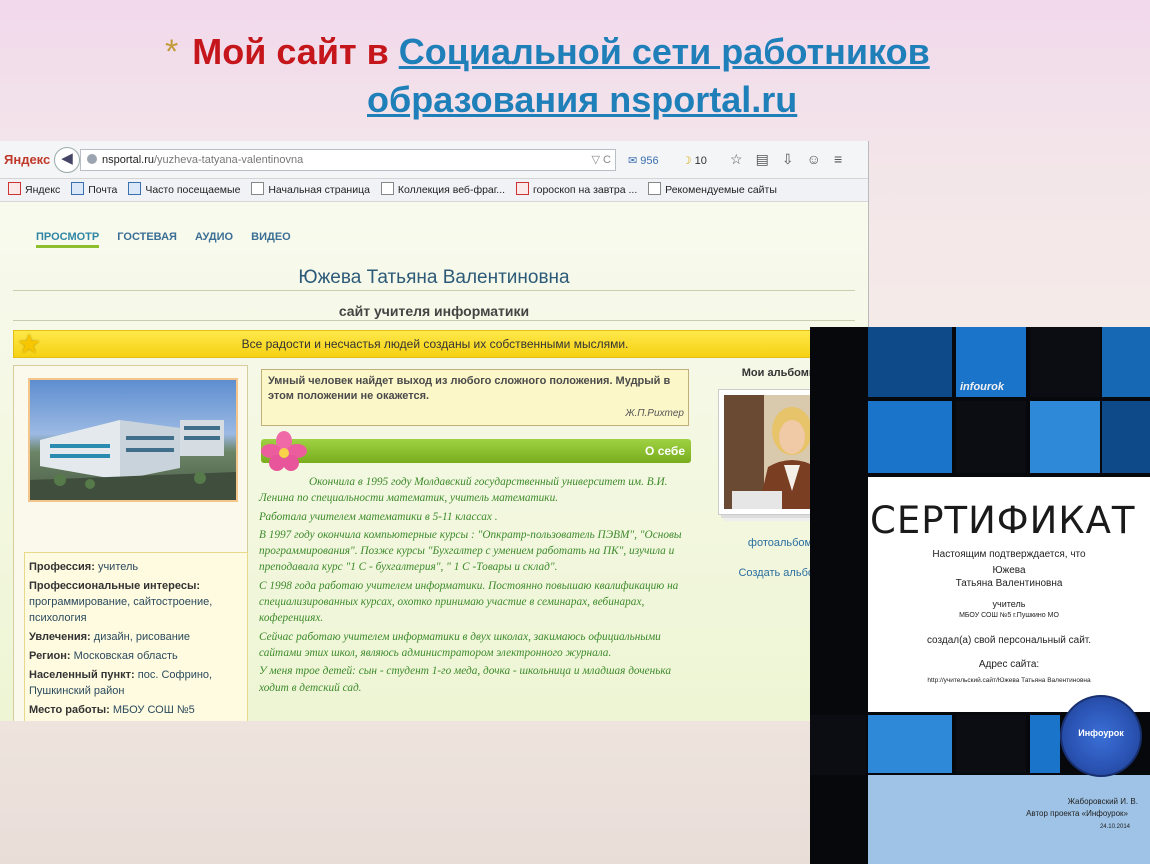 This screenshot has width=1150, height=864. I want to click on toolbar-right: ✉ 956 ☽ 10 ☆ ▤ ⇩ ☺ ≡, so click(740, 159).